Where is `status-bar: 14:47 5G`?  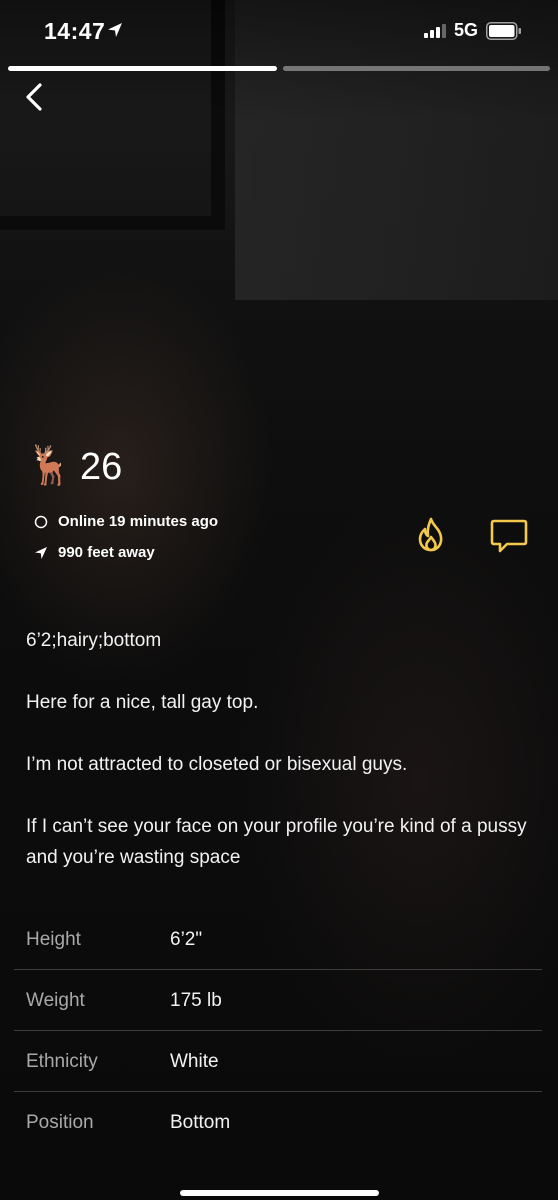 status-bar: 14:47 5G is located at coordinates (279, 32).